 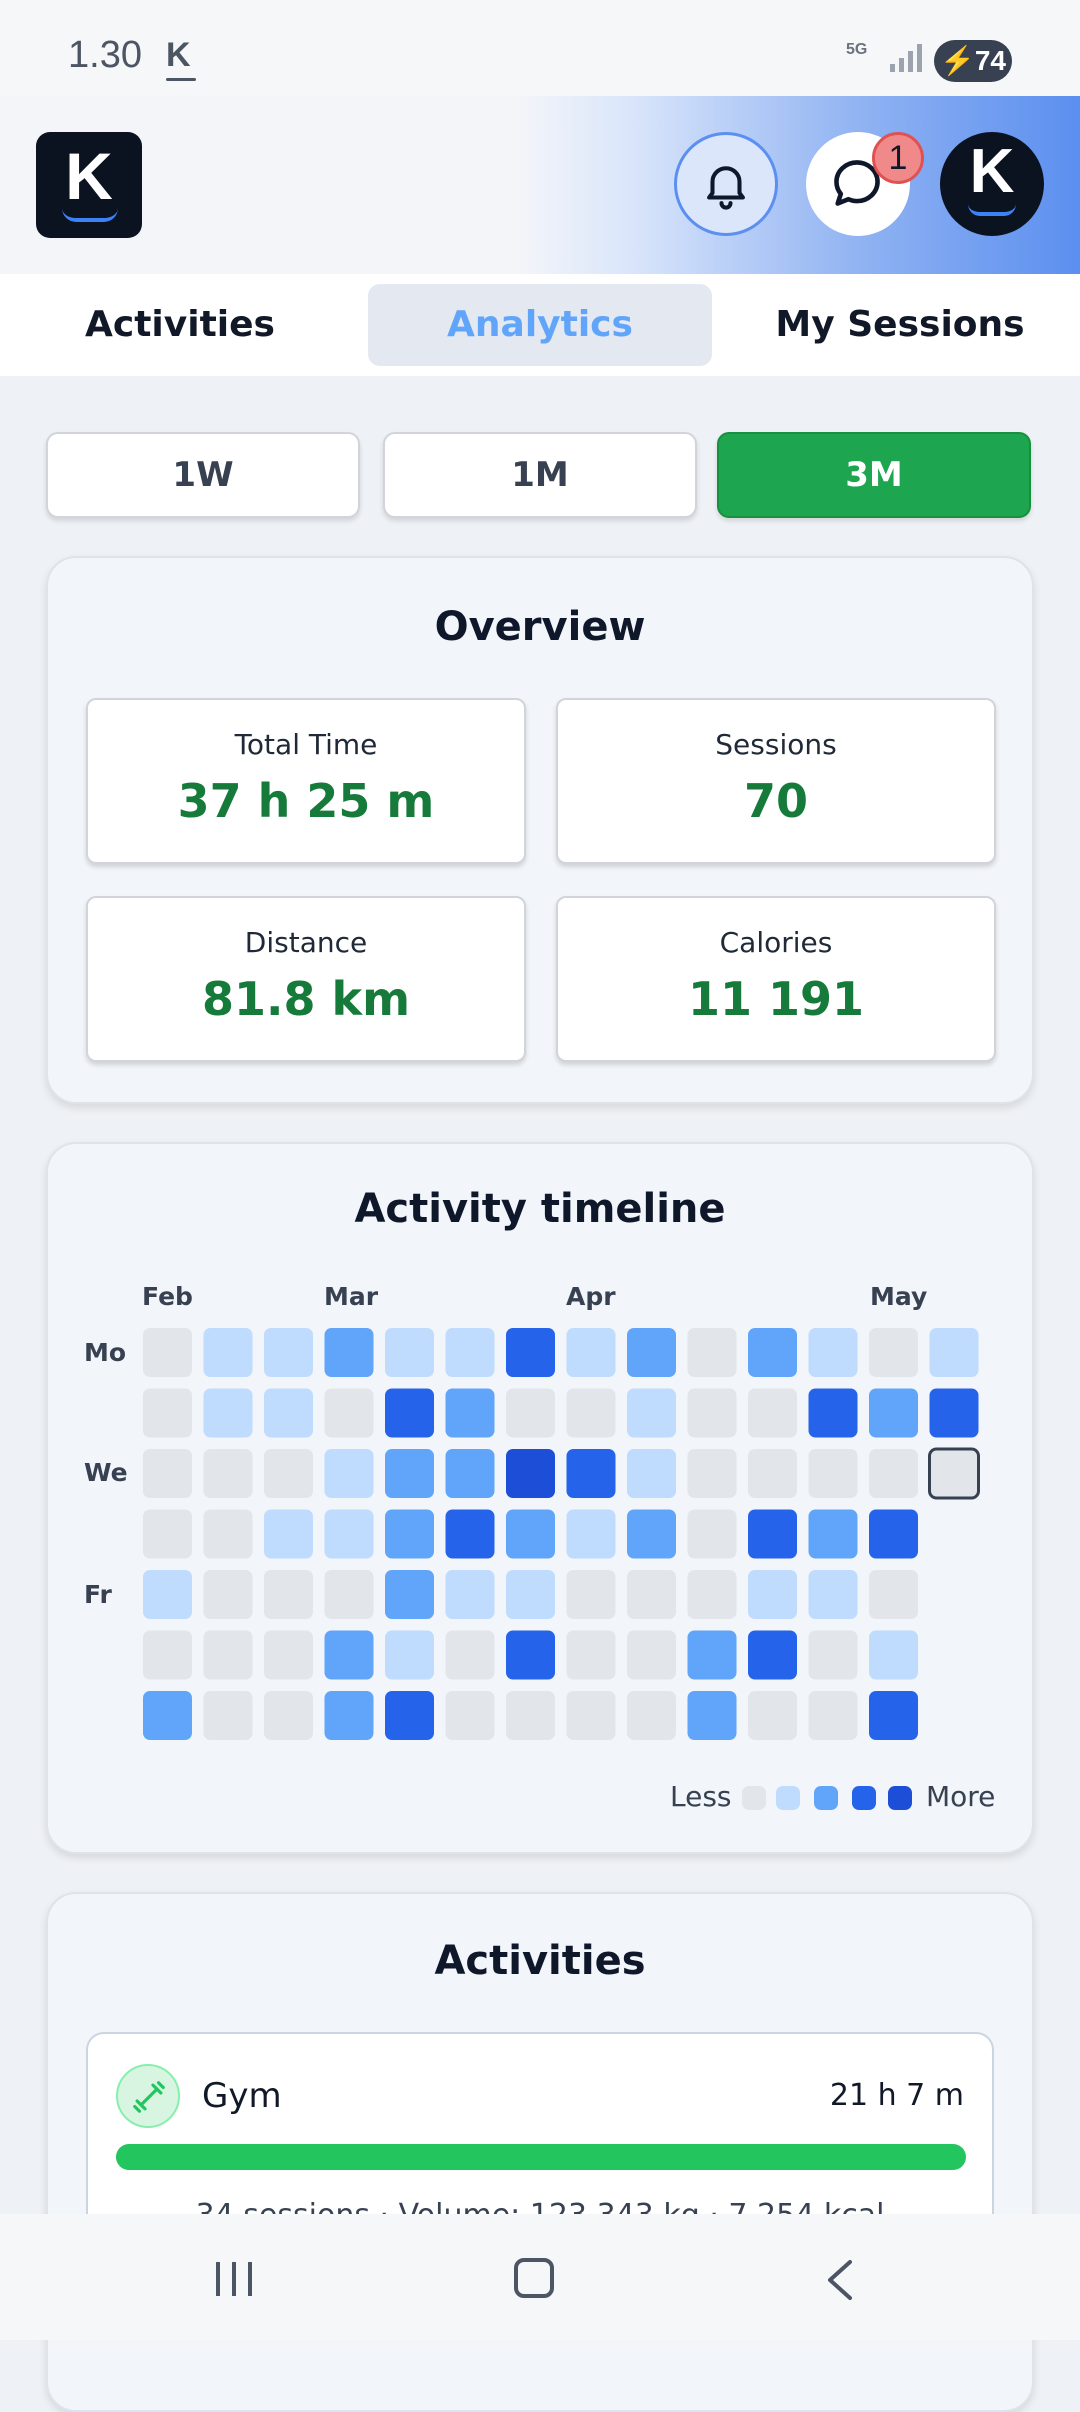 What do you see at coordinates (840, 2280) in the screenshot?
I see `back-icon` at bounding box center [840, 2280].